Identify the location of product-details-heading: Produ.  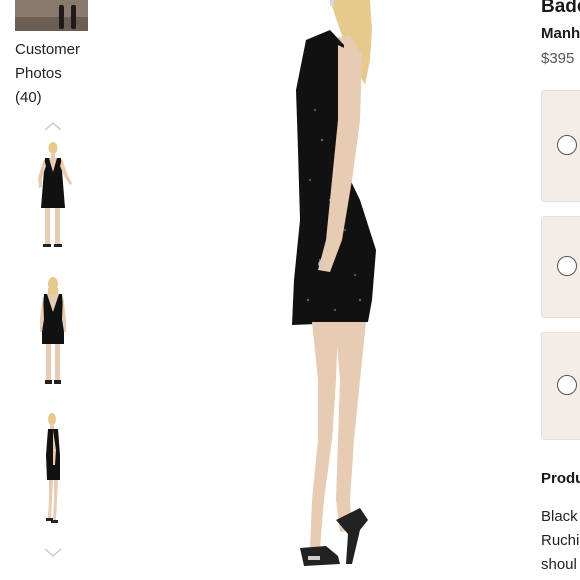
(560, 478).